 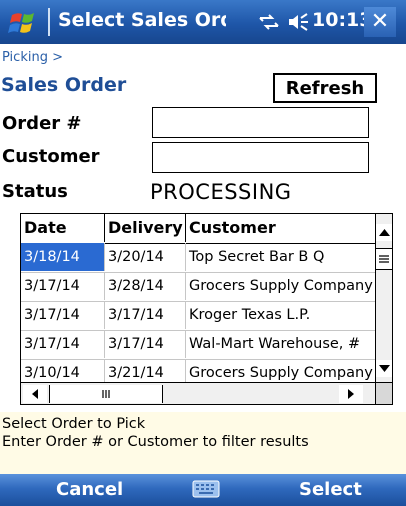 What do you see at coordinates (89, 490) in the screenshot?
I see `cancel-button: Cancel` at bounding box center [89, 490].